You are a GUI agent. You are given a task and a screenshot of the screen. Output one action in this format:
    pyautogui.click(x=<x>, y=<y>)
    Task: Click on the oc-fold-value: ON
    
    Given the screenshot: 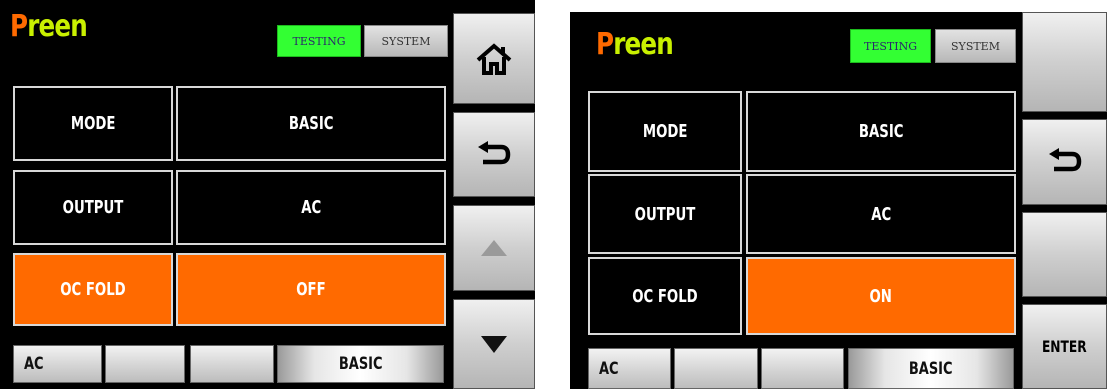 What is the action you would take?
    pyautogui.click(x=881, y=296)
    